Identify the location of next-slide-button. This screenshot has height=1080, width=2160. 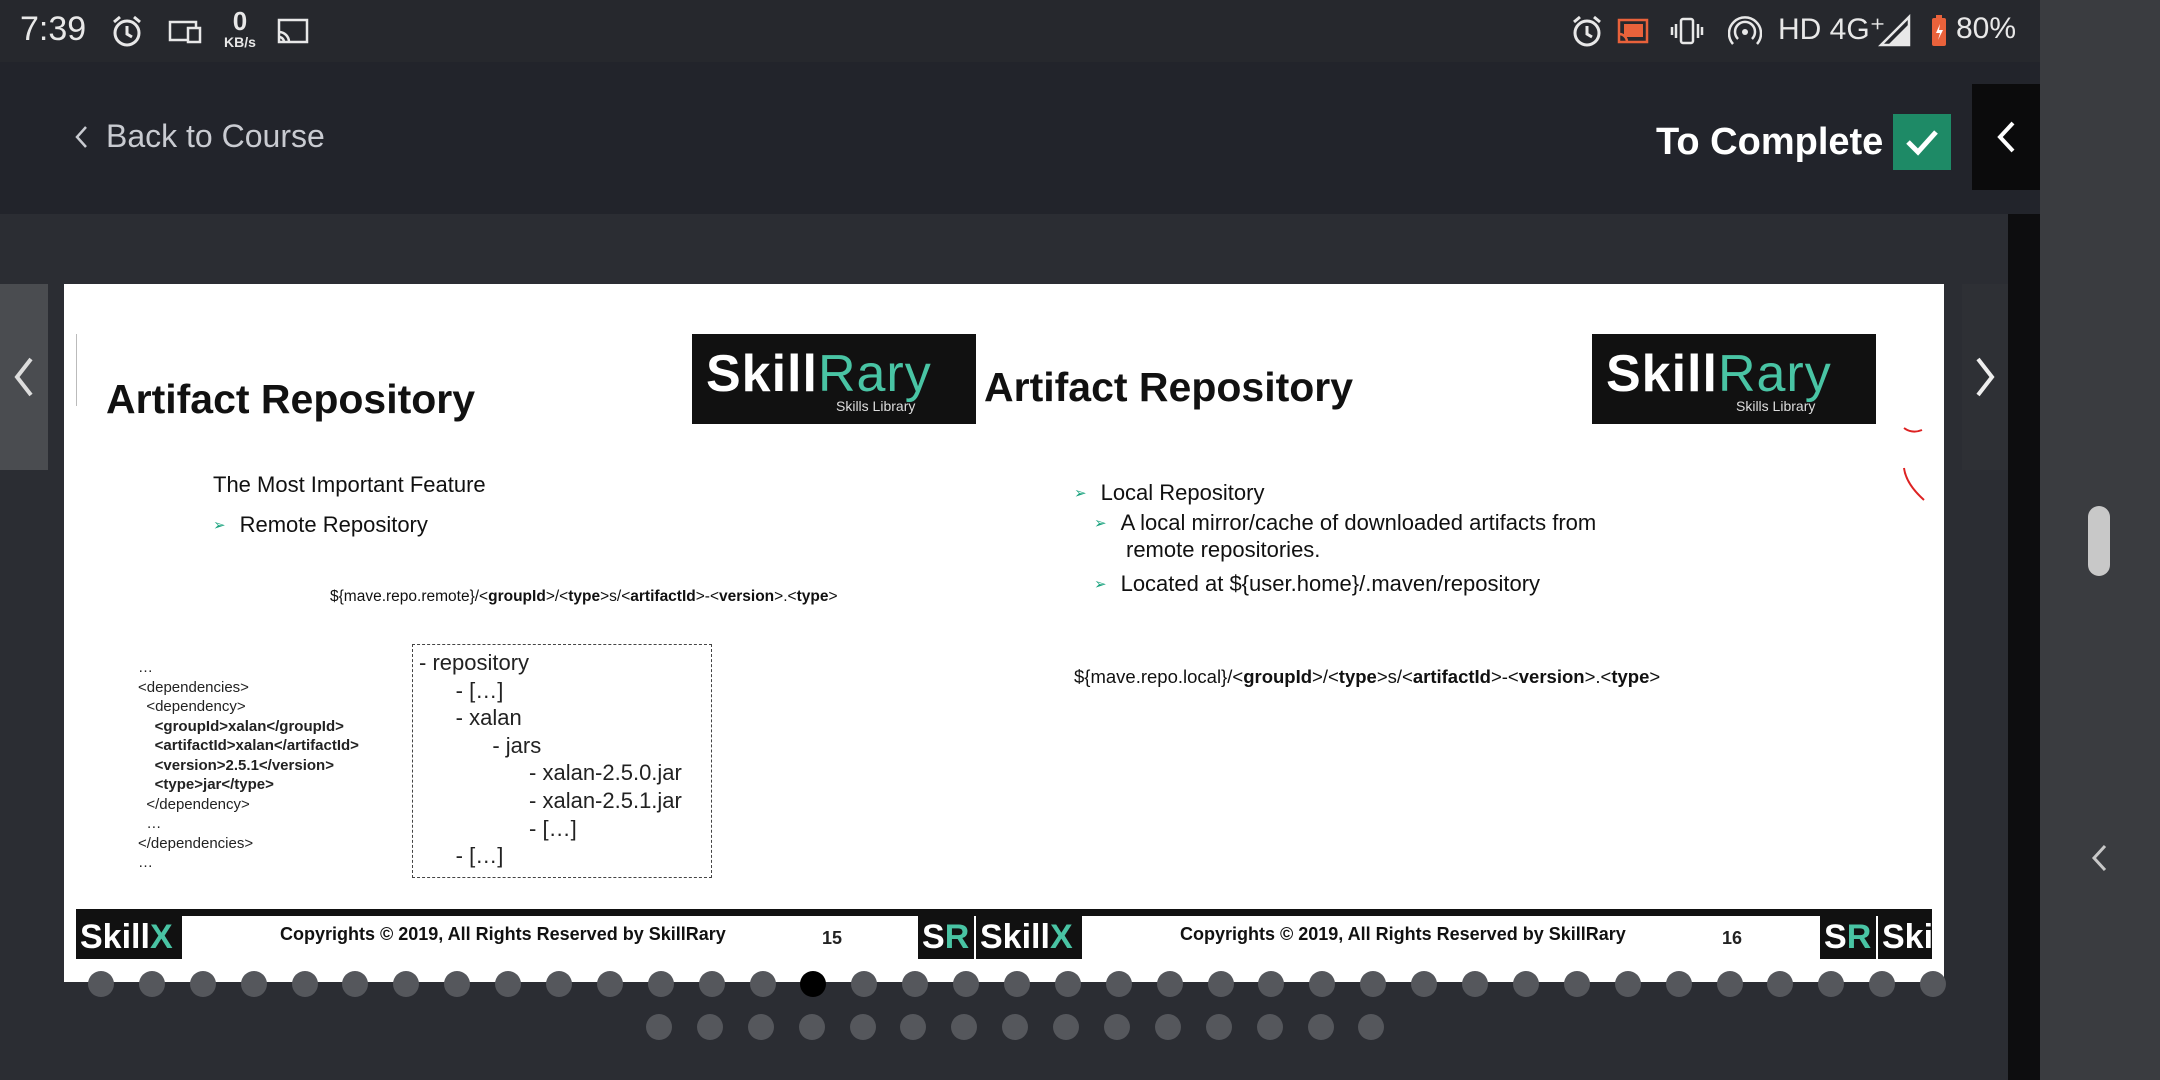
(1985, 377).